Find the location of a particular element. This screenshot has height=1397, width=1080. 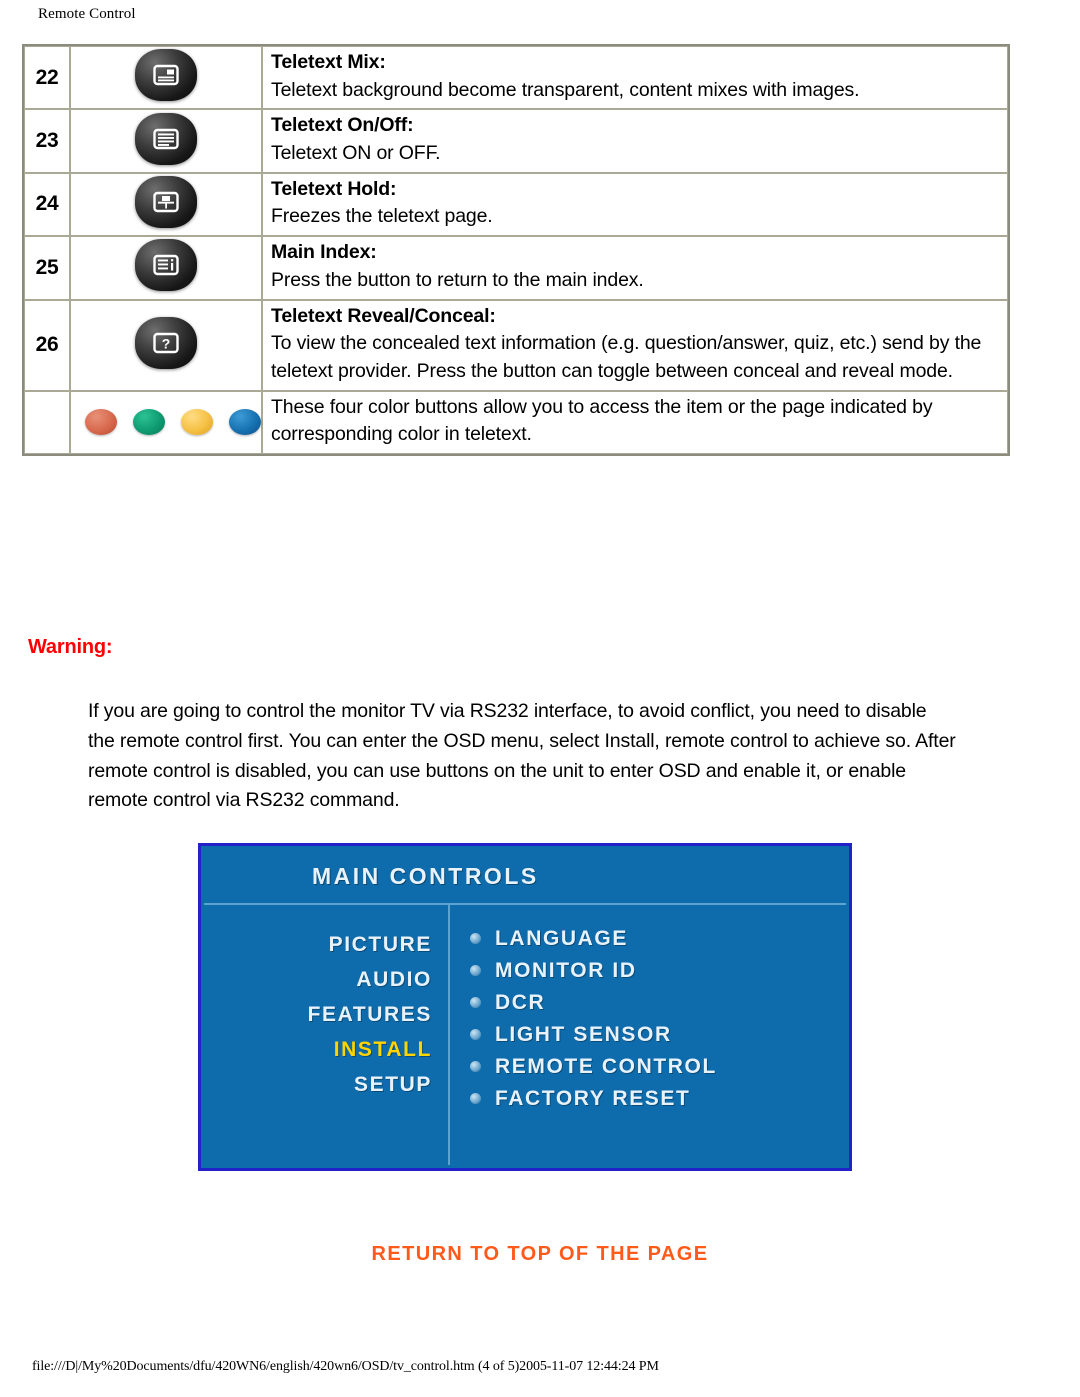

osd-suboption-remote-control: REMOTE CONTROL is located at coordinates (658, 1067).